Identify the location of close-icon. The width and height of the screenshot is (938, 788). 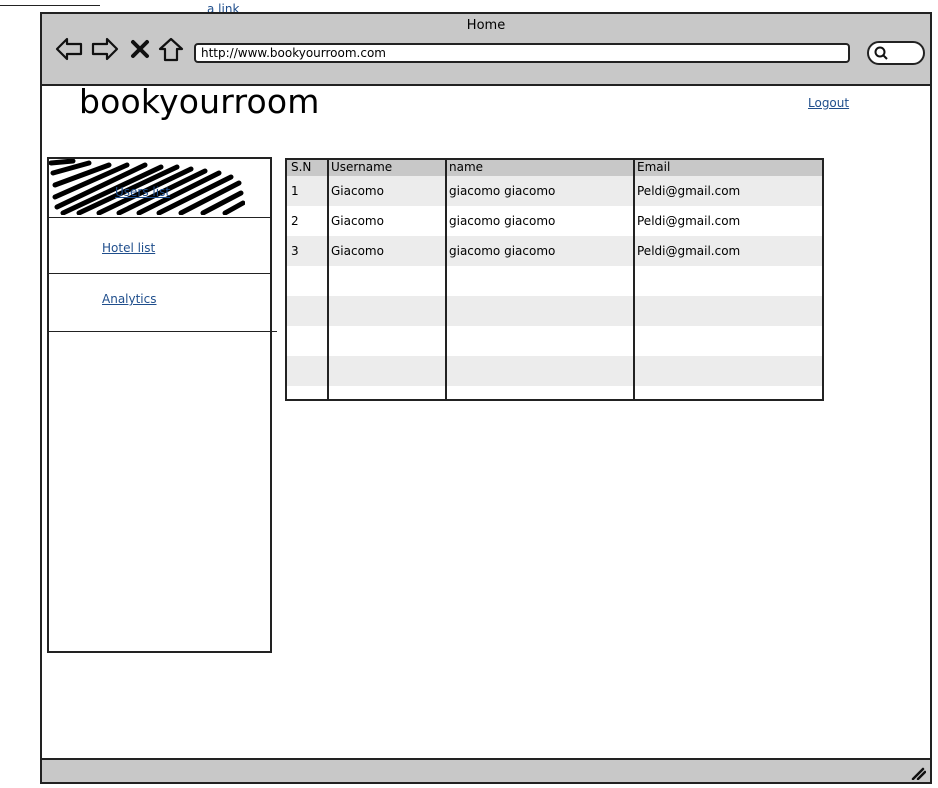
(140, 49).